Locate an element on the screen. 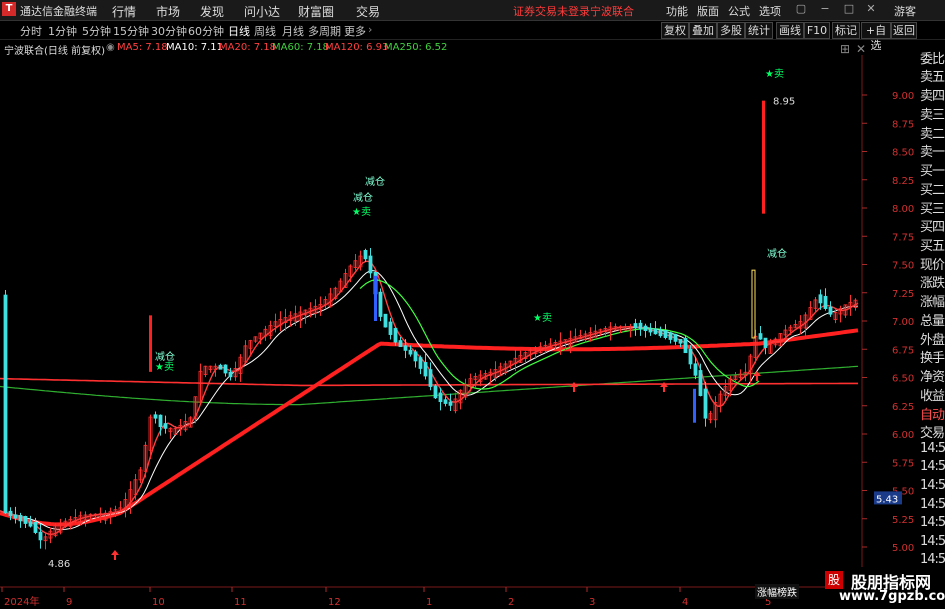  y-tick-label: 5.00 is located at coordinates (903, 548).